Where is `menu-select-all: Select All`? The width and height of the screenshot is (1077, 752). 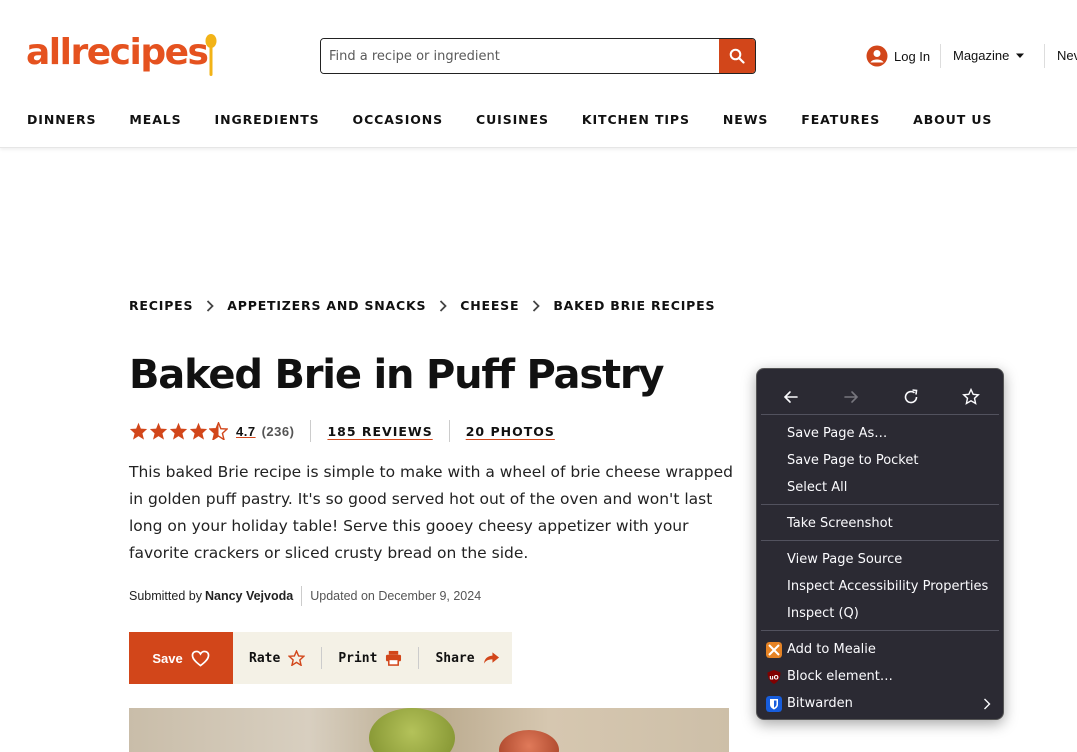 menu-select-all: Select All is located at coordinates (817, 488).